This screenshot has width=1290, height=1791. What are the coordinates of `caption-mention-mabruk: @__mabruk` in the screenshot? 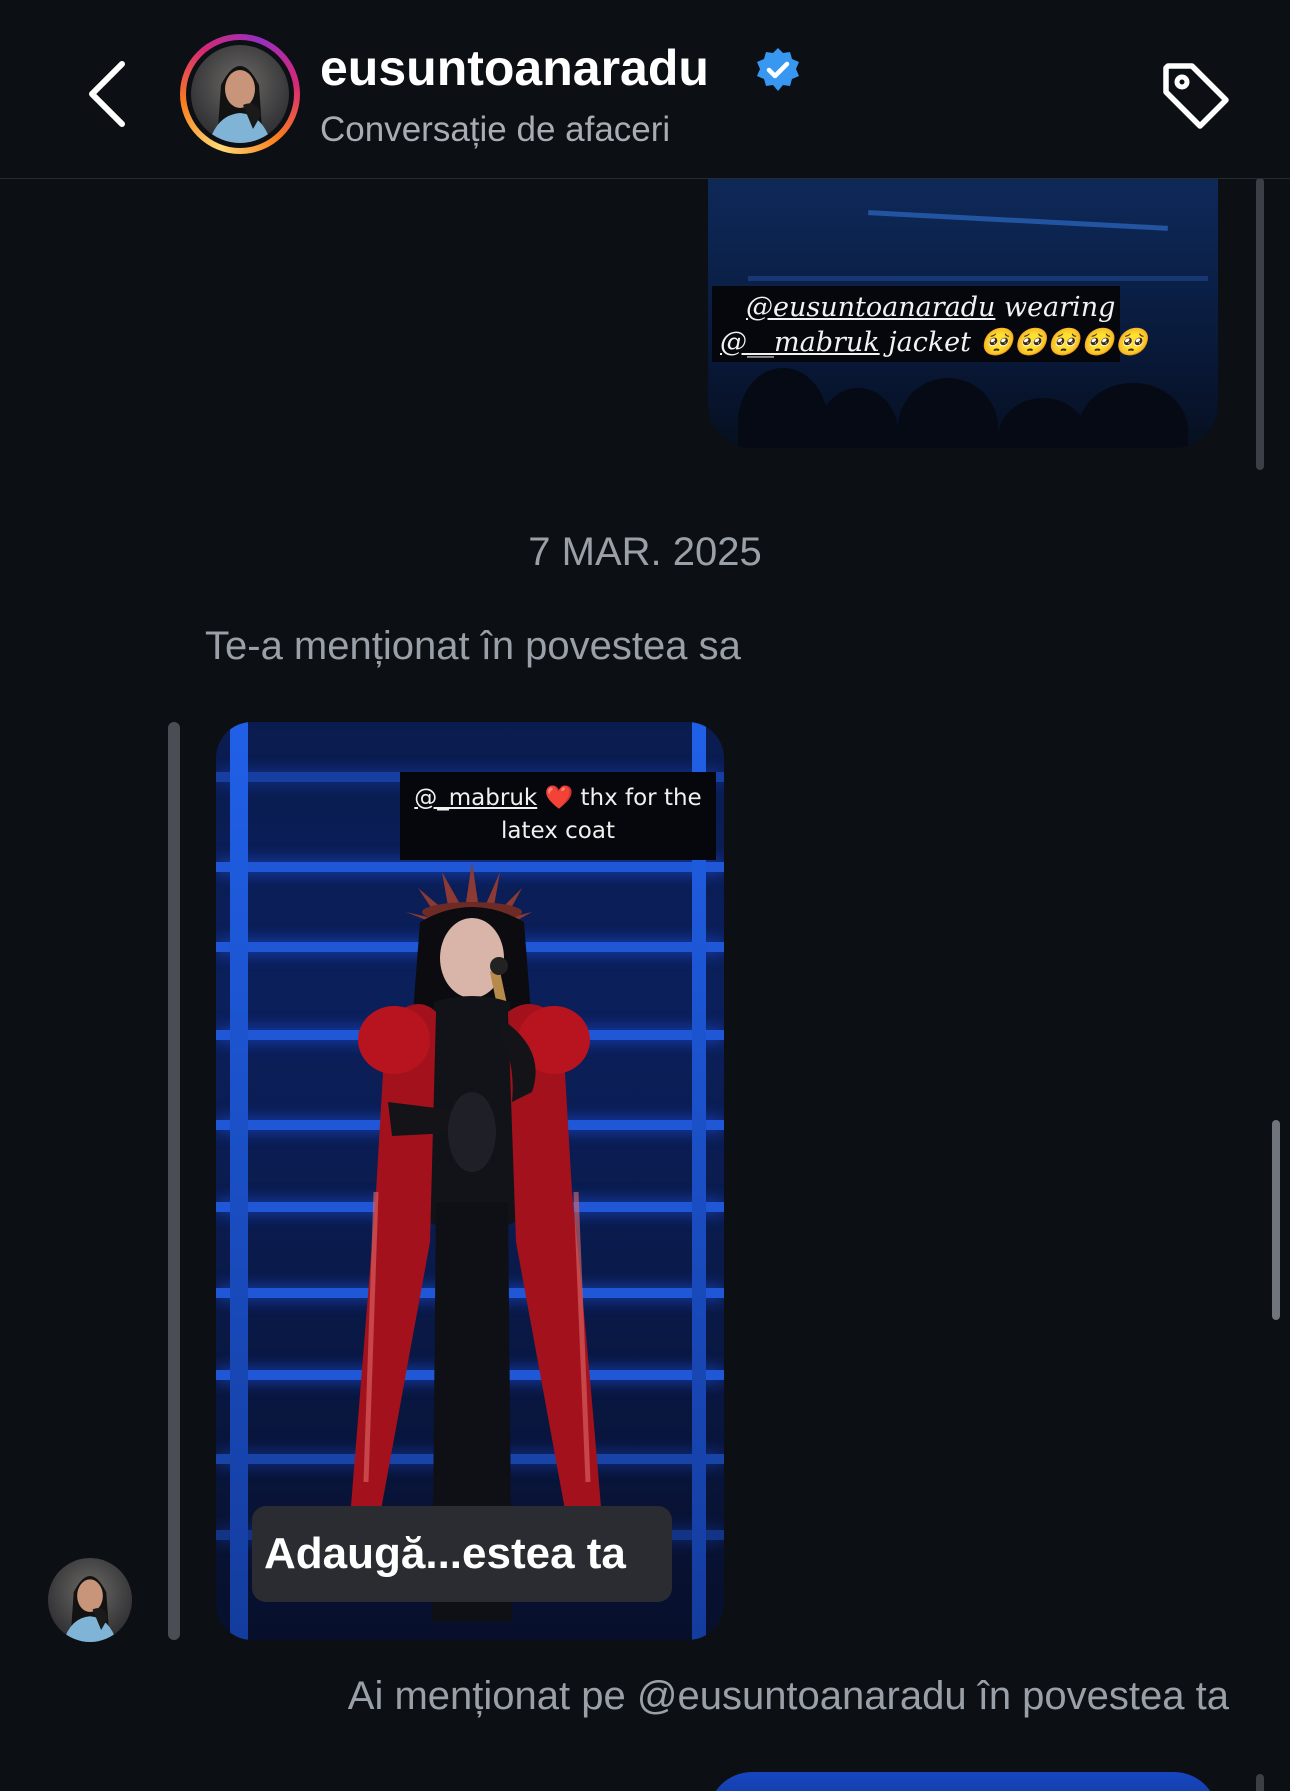 It's located at (800, 342).